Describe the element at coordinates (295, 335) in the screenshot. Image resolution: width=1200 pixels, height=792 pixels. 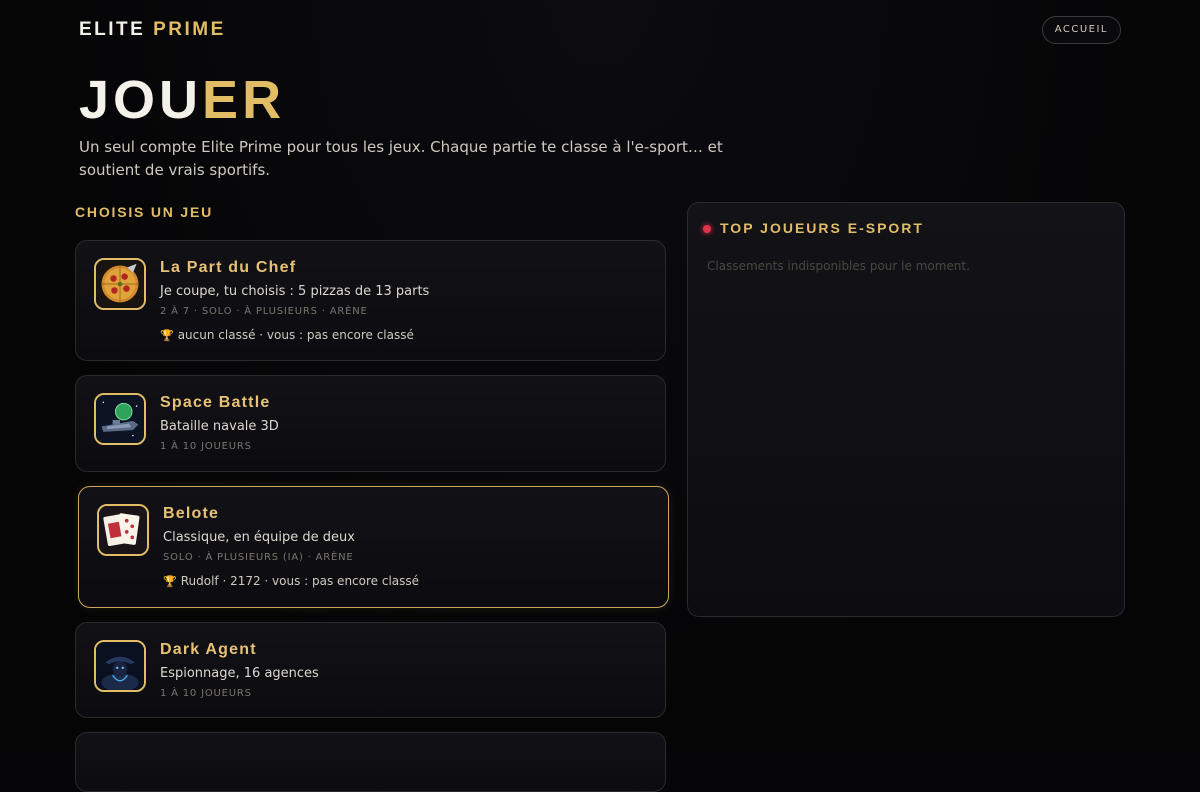
I see `game-ranking-text: aucun classé · vous : pas encore classé` at that location.